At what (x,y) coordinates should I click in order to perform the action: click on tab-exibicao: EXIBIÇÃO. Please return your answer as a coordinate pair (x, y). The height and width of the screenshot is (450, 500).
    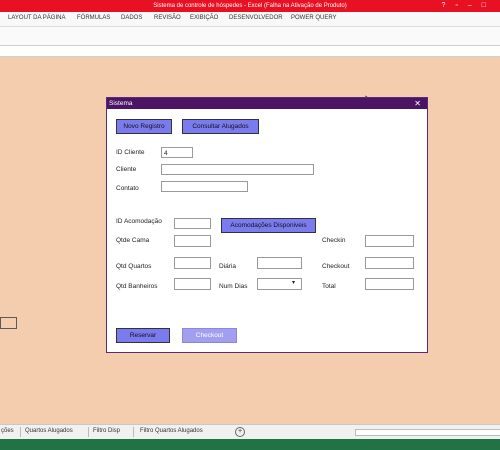
    Looking at the image, I should click on (204, 18).